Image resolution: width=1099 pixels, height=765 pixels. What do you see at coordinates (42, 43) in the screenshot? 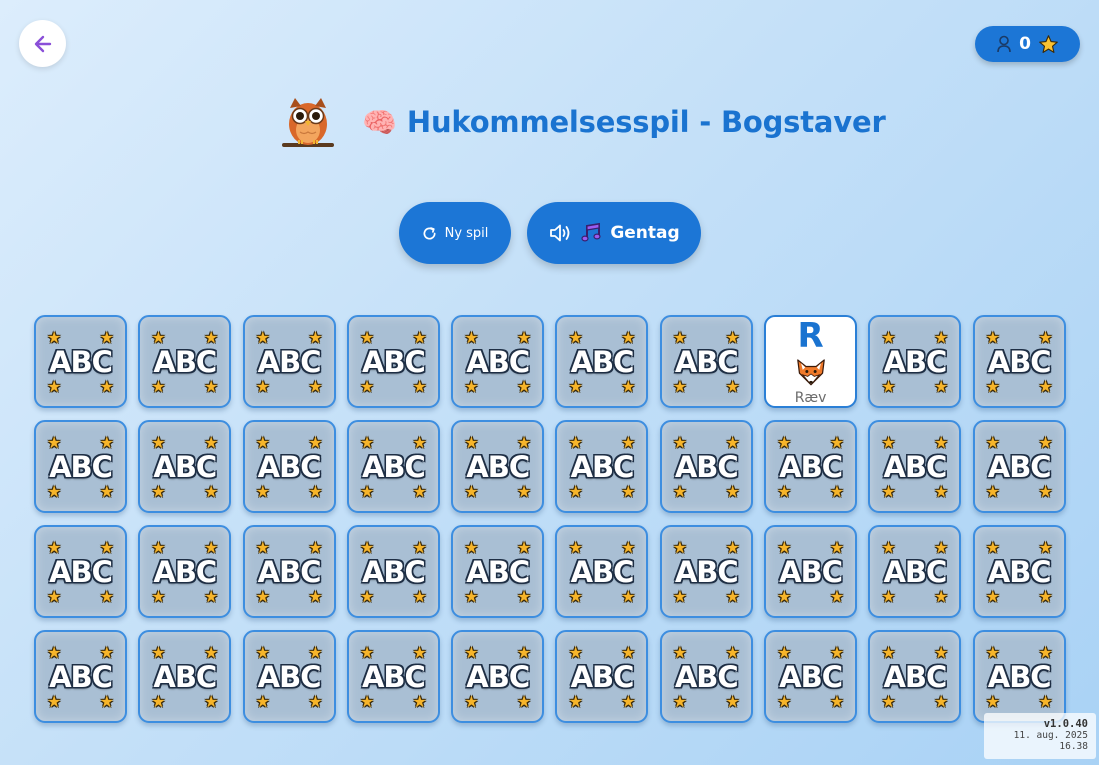
I see `back-button` at bounding box center [42, 43].